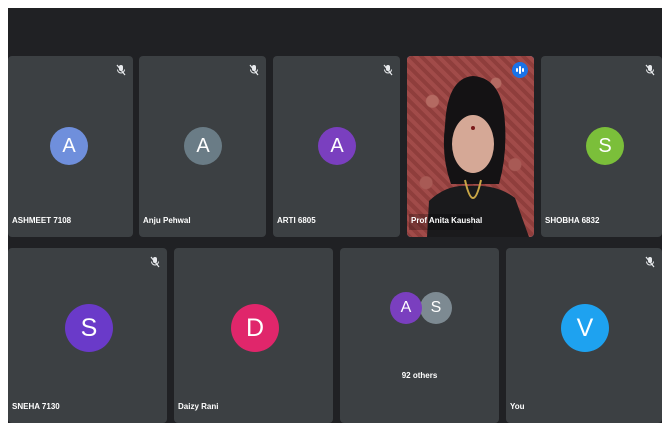  I want to click on others-count-label: 92 others, so click(419, 375).